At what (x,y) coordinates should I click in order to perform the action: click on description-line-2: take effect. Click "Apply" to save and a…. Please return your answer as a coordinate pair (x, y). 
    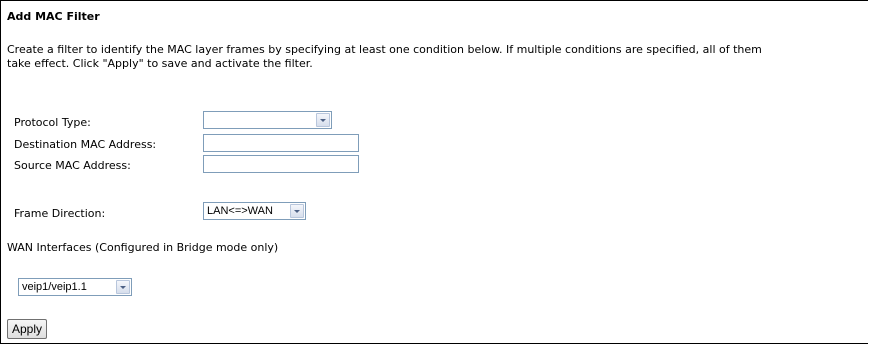
    Looking at the image, I should click on (160, 63).